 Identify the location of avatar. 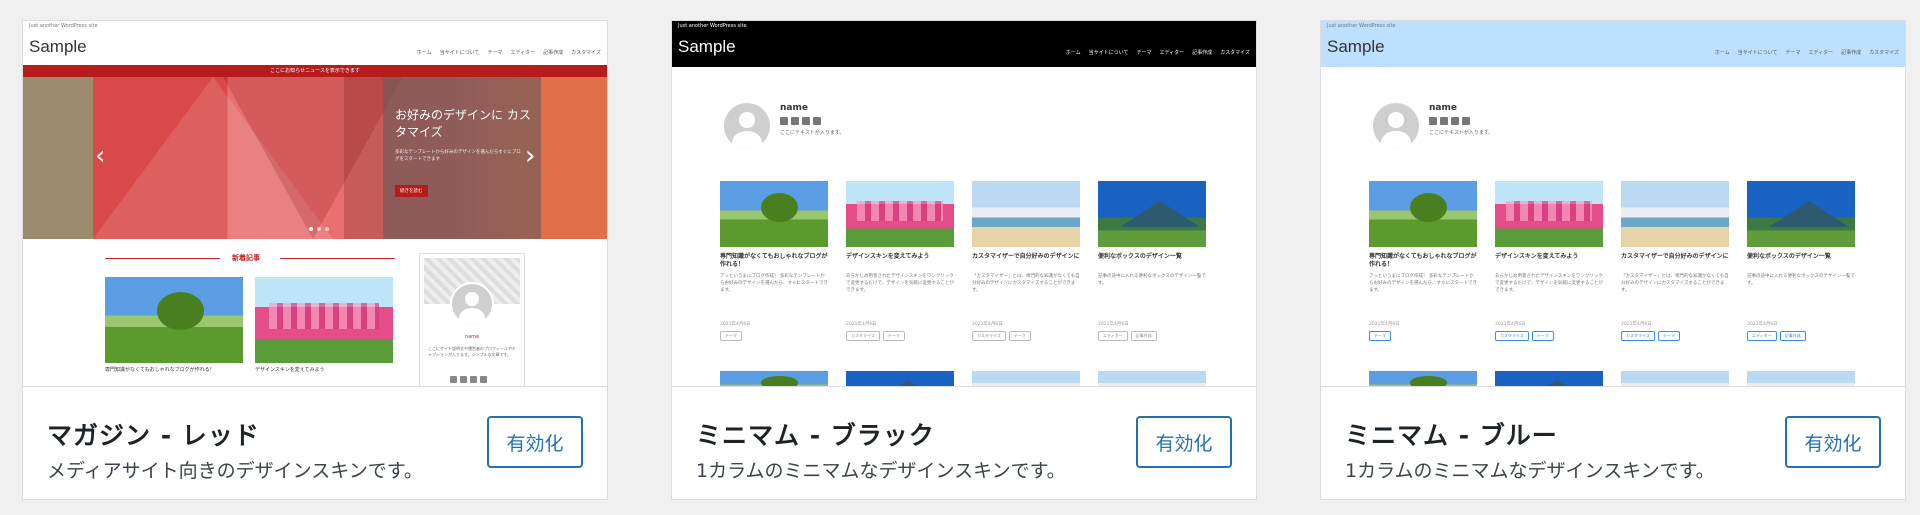
(472, 304).